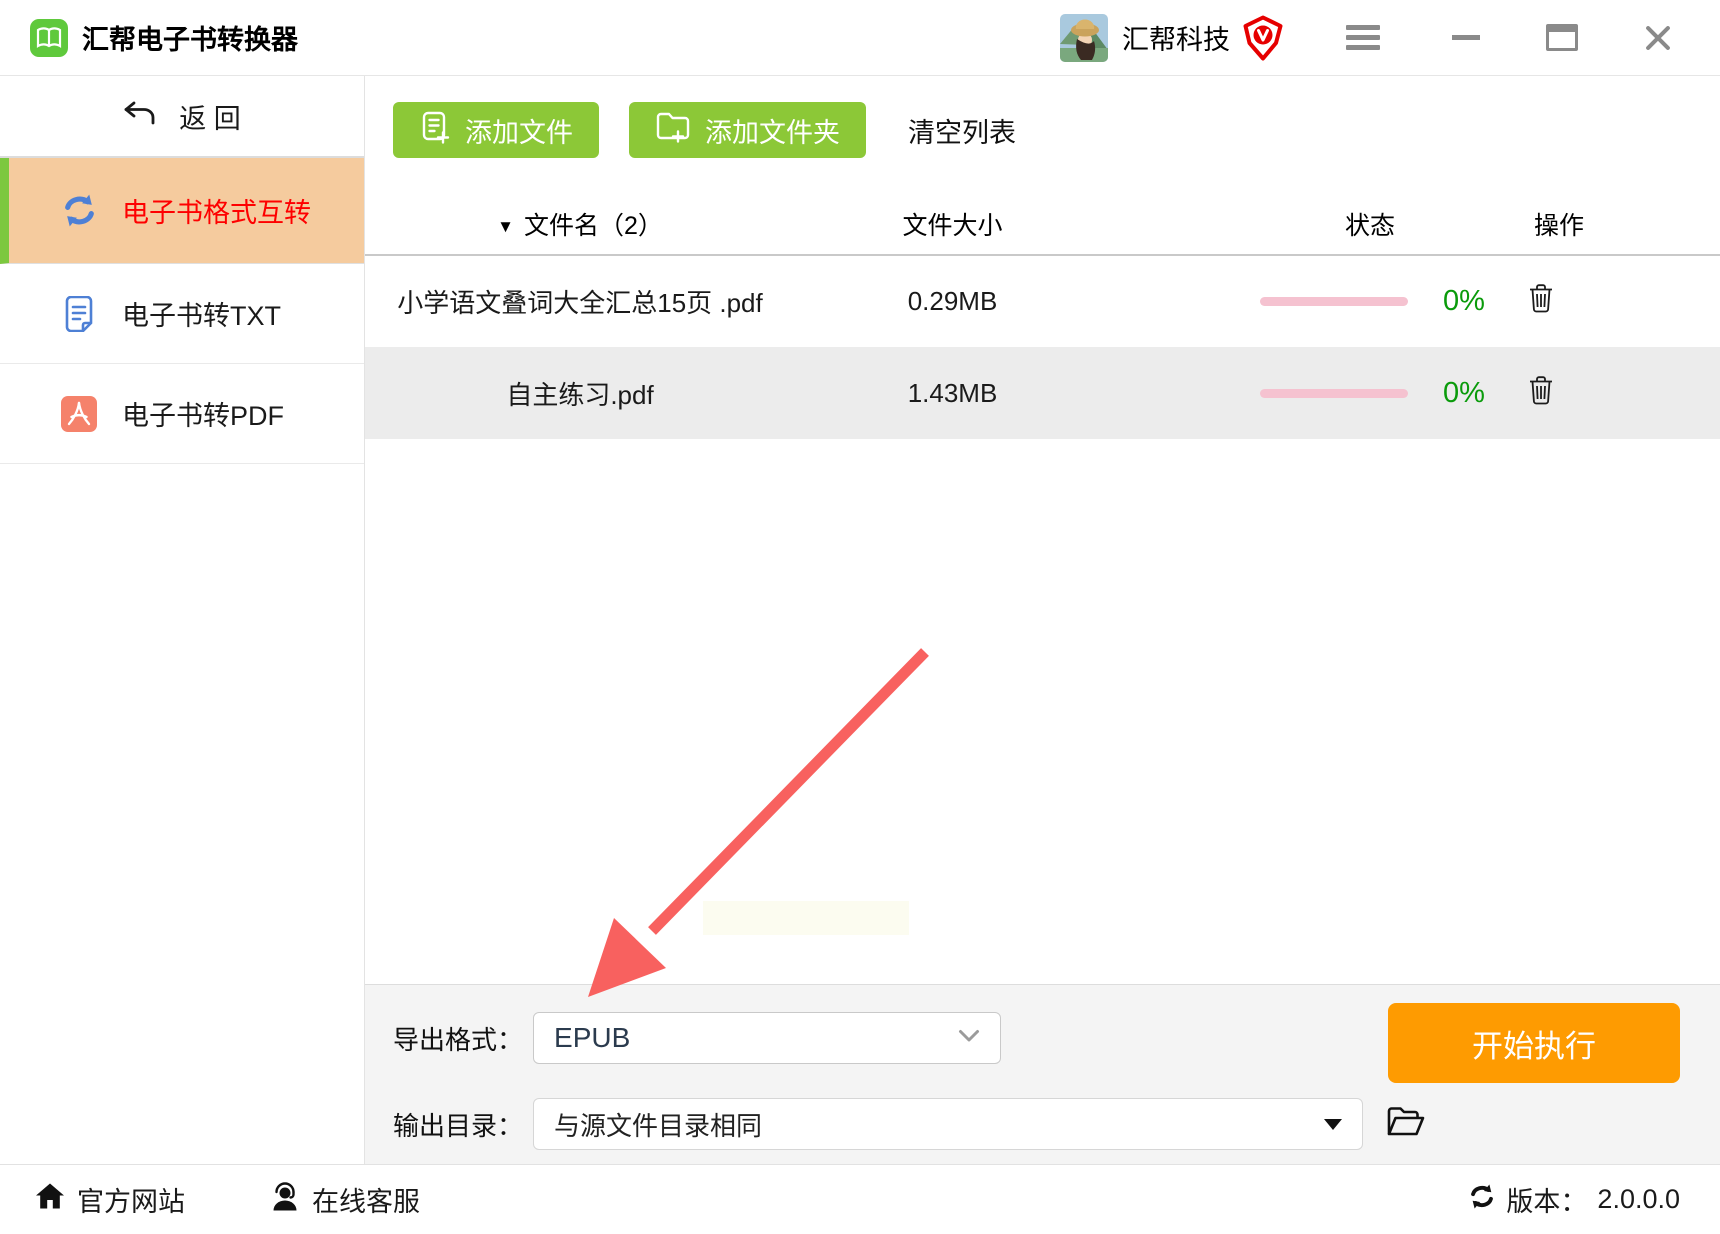 Image resolution: width=1720 pixels, height=1234 pixels. I want to click on sidebar-item-to-pdf: 电子书转PDF, so click(182, 414).